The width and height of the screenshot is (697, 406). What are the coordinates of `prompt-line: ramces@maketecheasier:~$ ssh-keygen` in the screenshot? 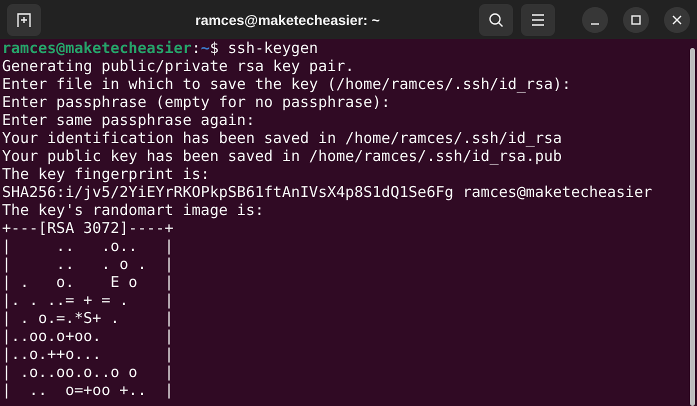 It's located at (160, 48).